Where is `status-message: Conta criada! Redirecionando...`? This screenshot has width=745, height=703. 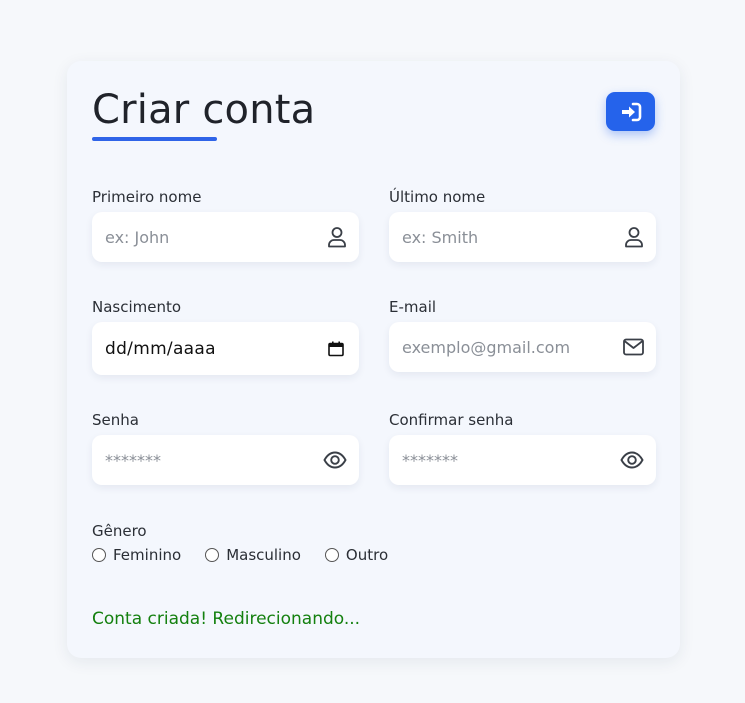 status-message: Conta criada! Redirecionando... is located at coordinates (226, 619).